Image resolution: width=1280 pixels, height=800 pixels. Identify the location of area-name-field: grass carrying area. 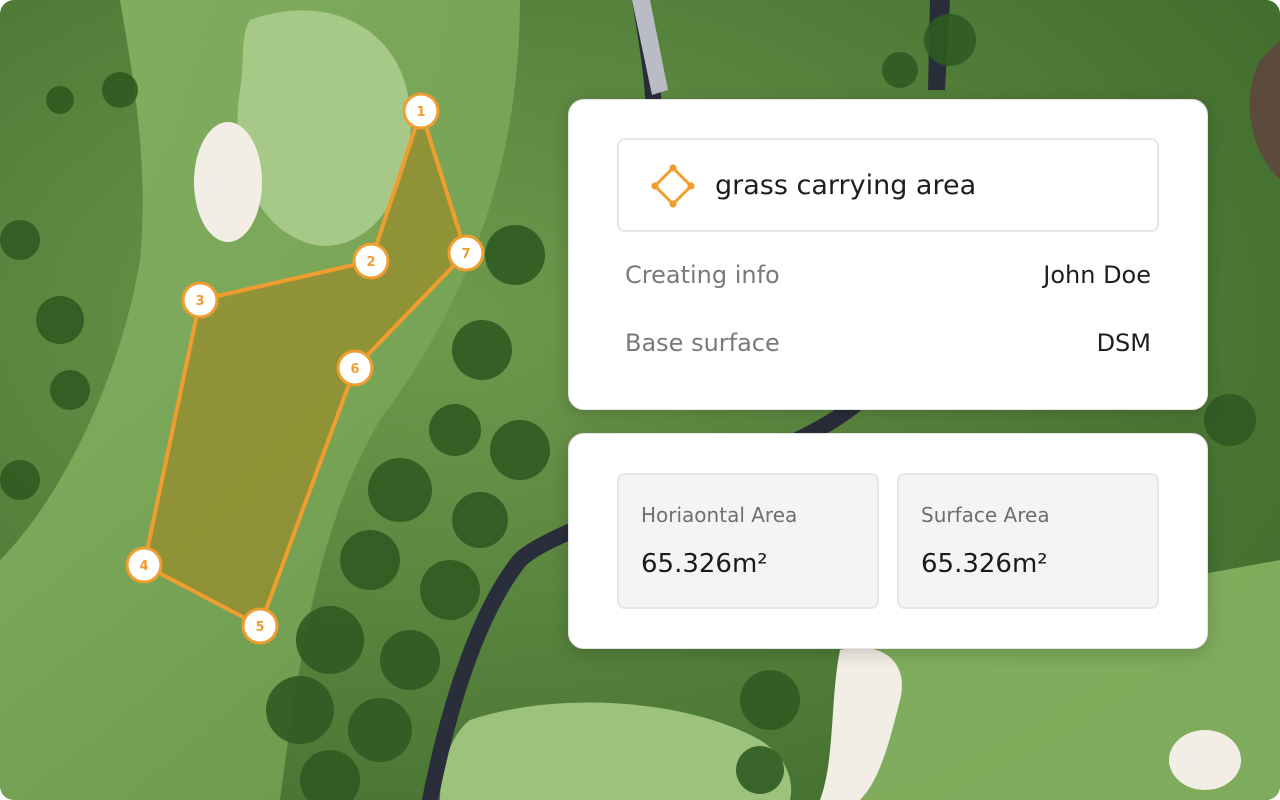
(888, 185).